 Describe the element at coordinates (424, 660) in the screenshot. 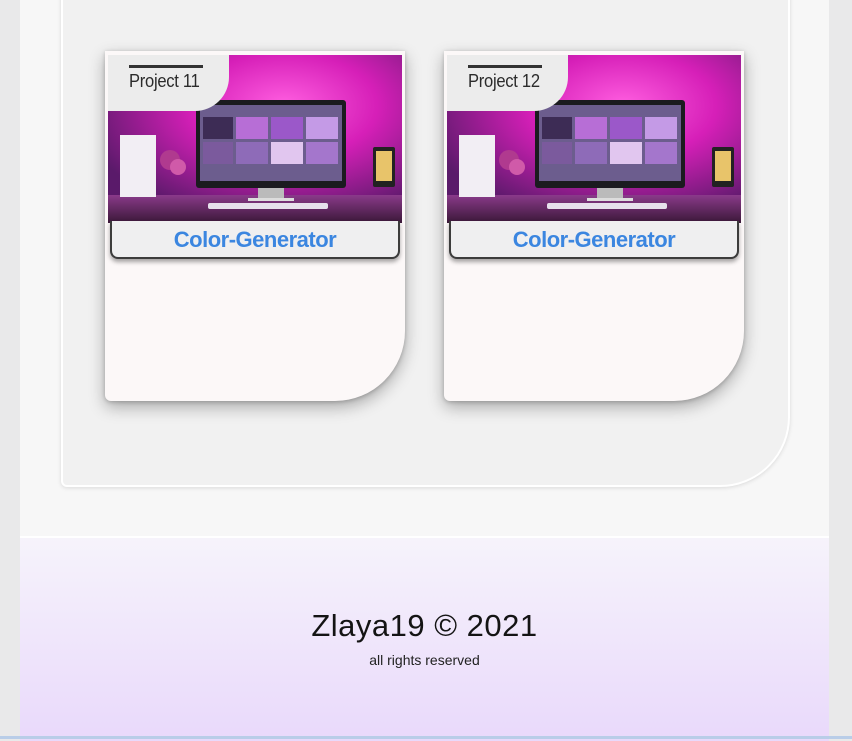

I see `footer-rights: all rights reserved` at that location.